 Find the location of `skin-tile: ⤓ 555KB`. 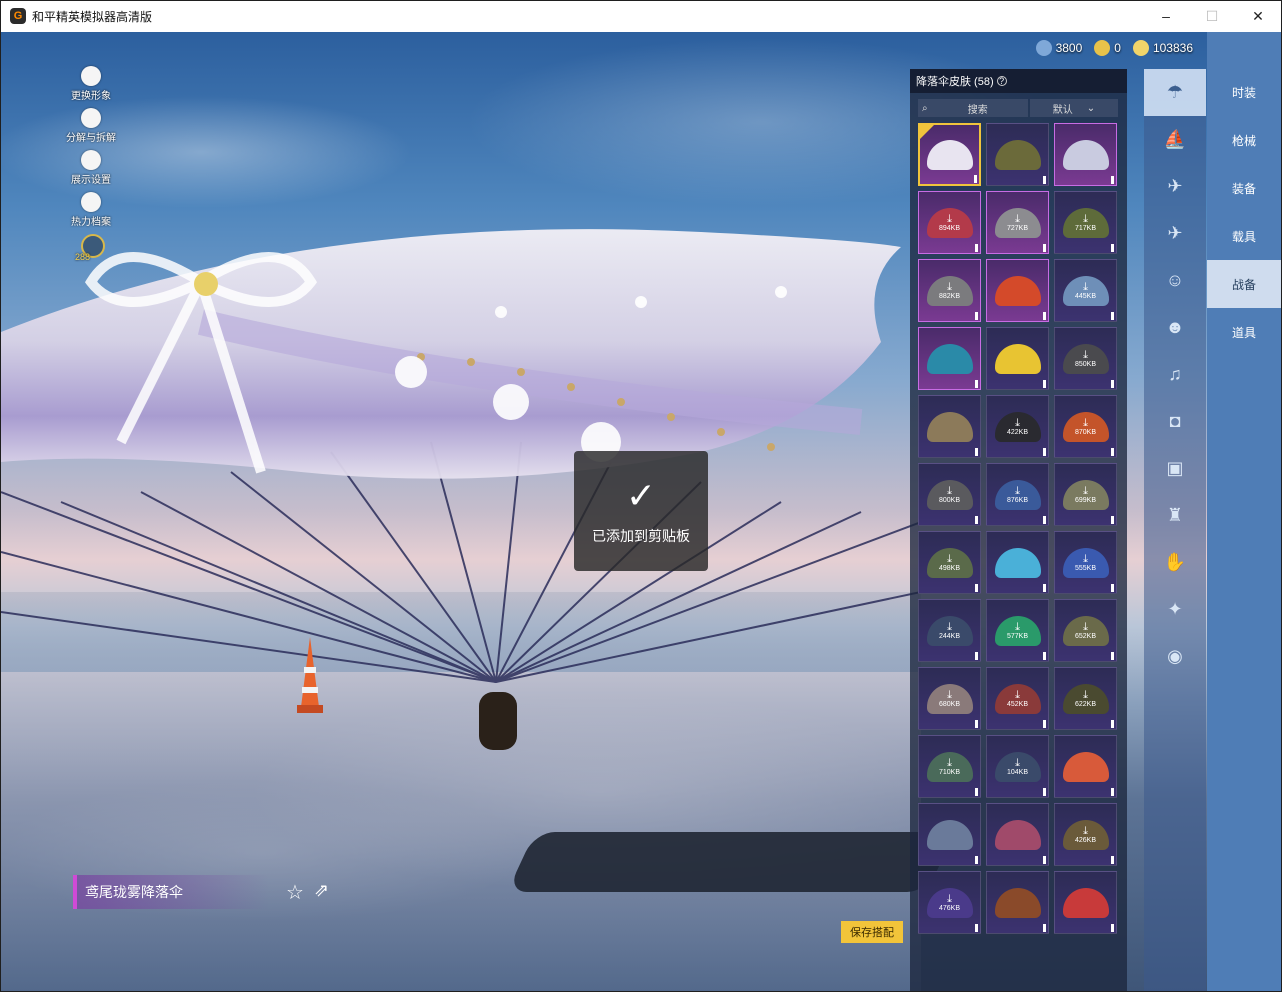

skin-tile: ⤓ 555KB is located at coordinates (1085, 562).